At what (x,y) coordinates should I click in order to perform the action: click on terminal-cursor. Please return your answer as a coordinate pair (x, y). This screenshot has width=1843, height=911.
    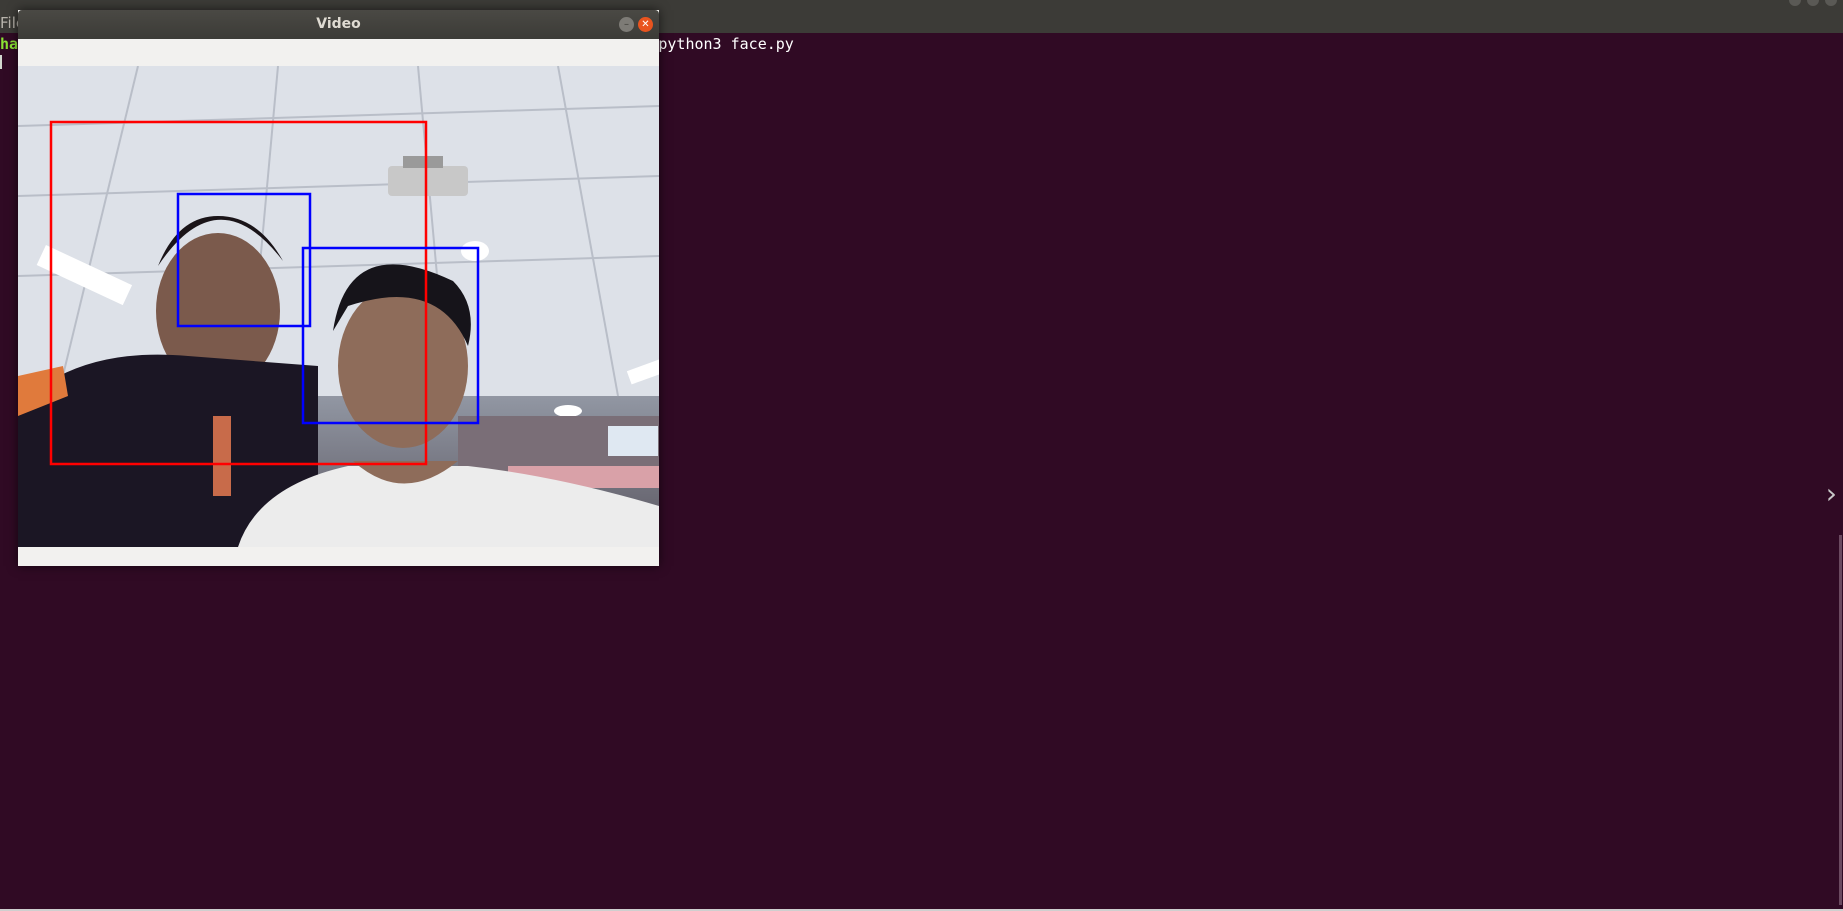
    Looking at the image, I should click on (1, 62).